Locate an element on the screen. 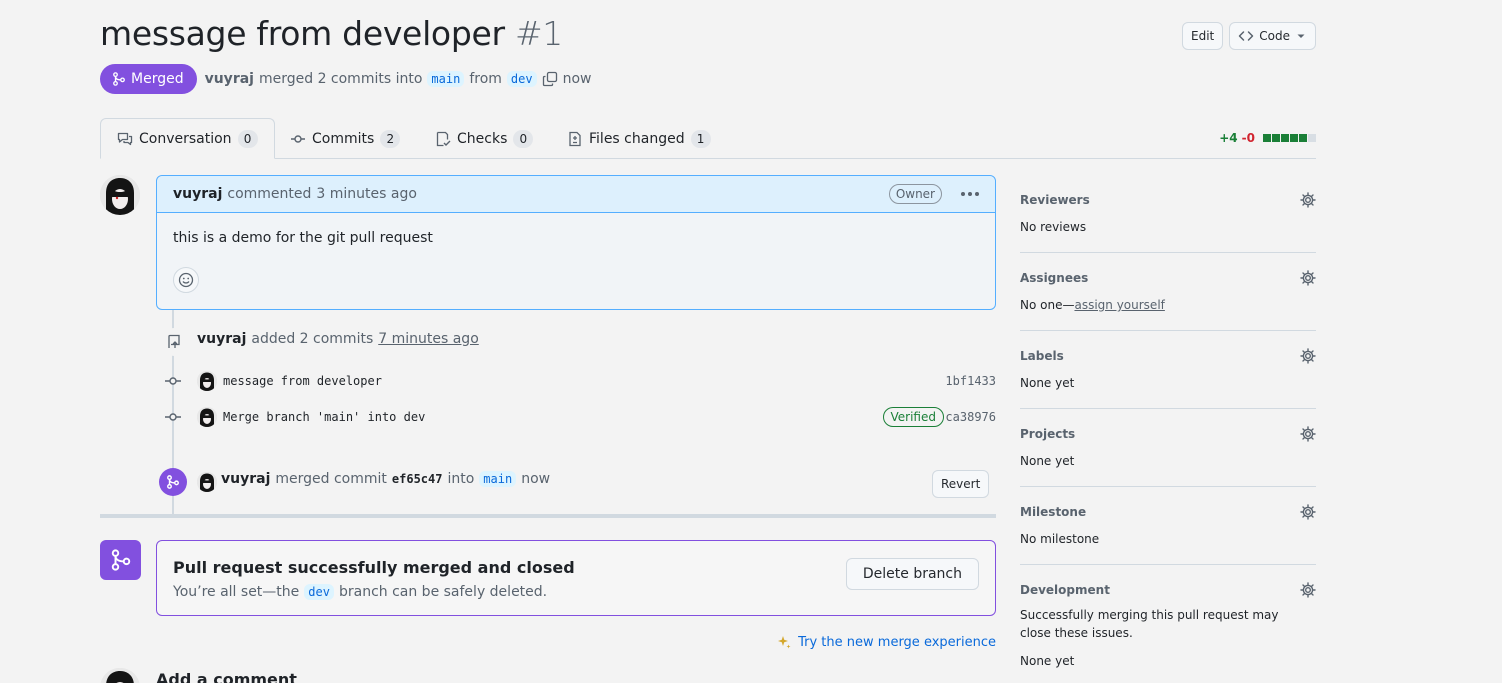 The width and height of the screenshot is (1502, 683). tab-label: Files changed is located at coordinates (637, 138).